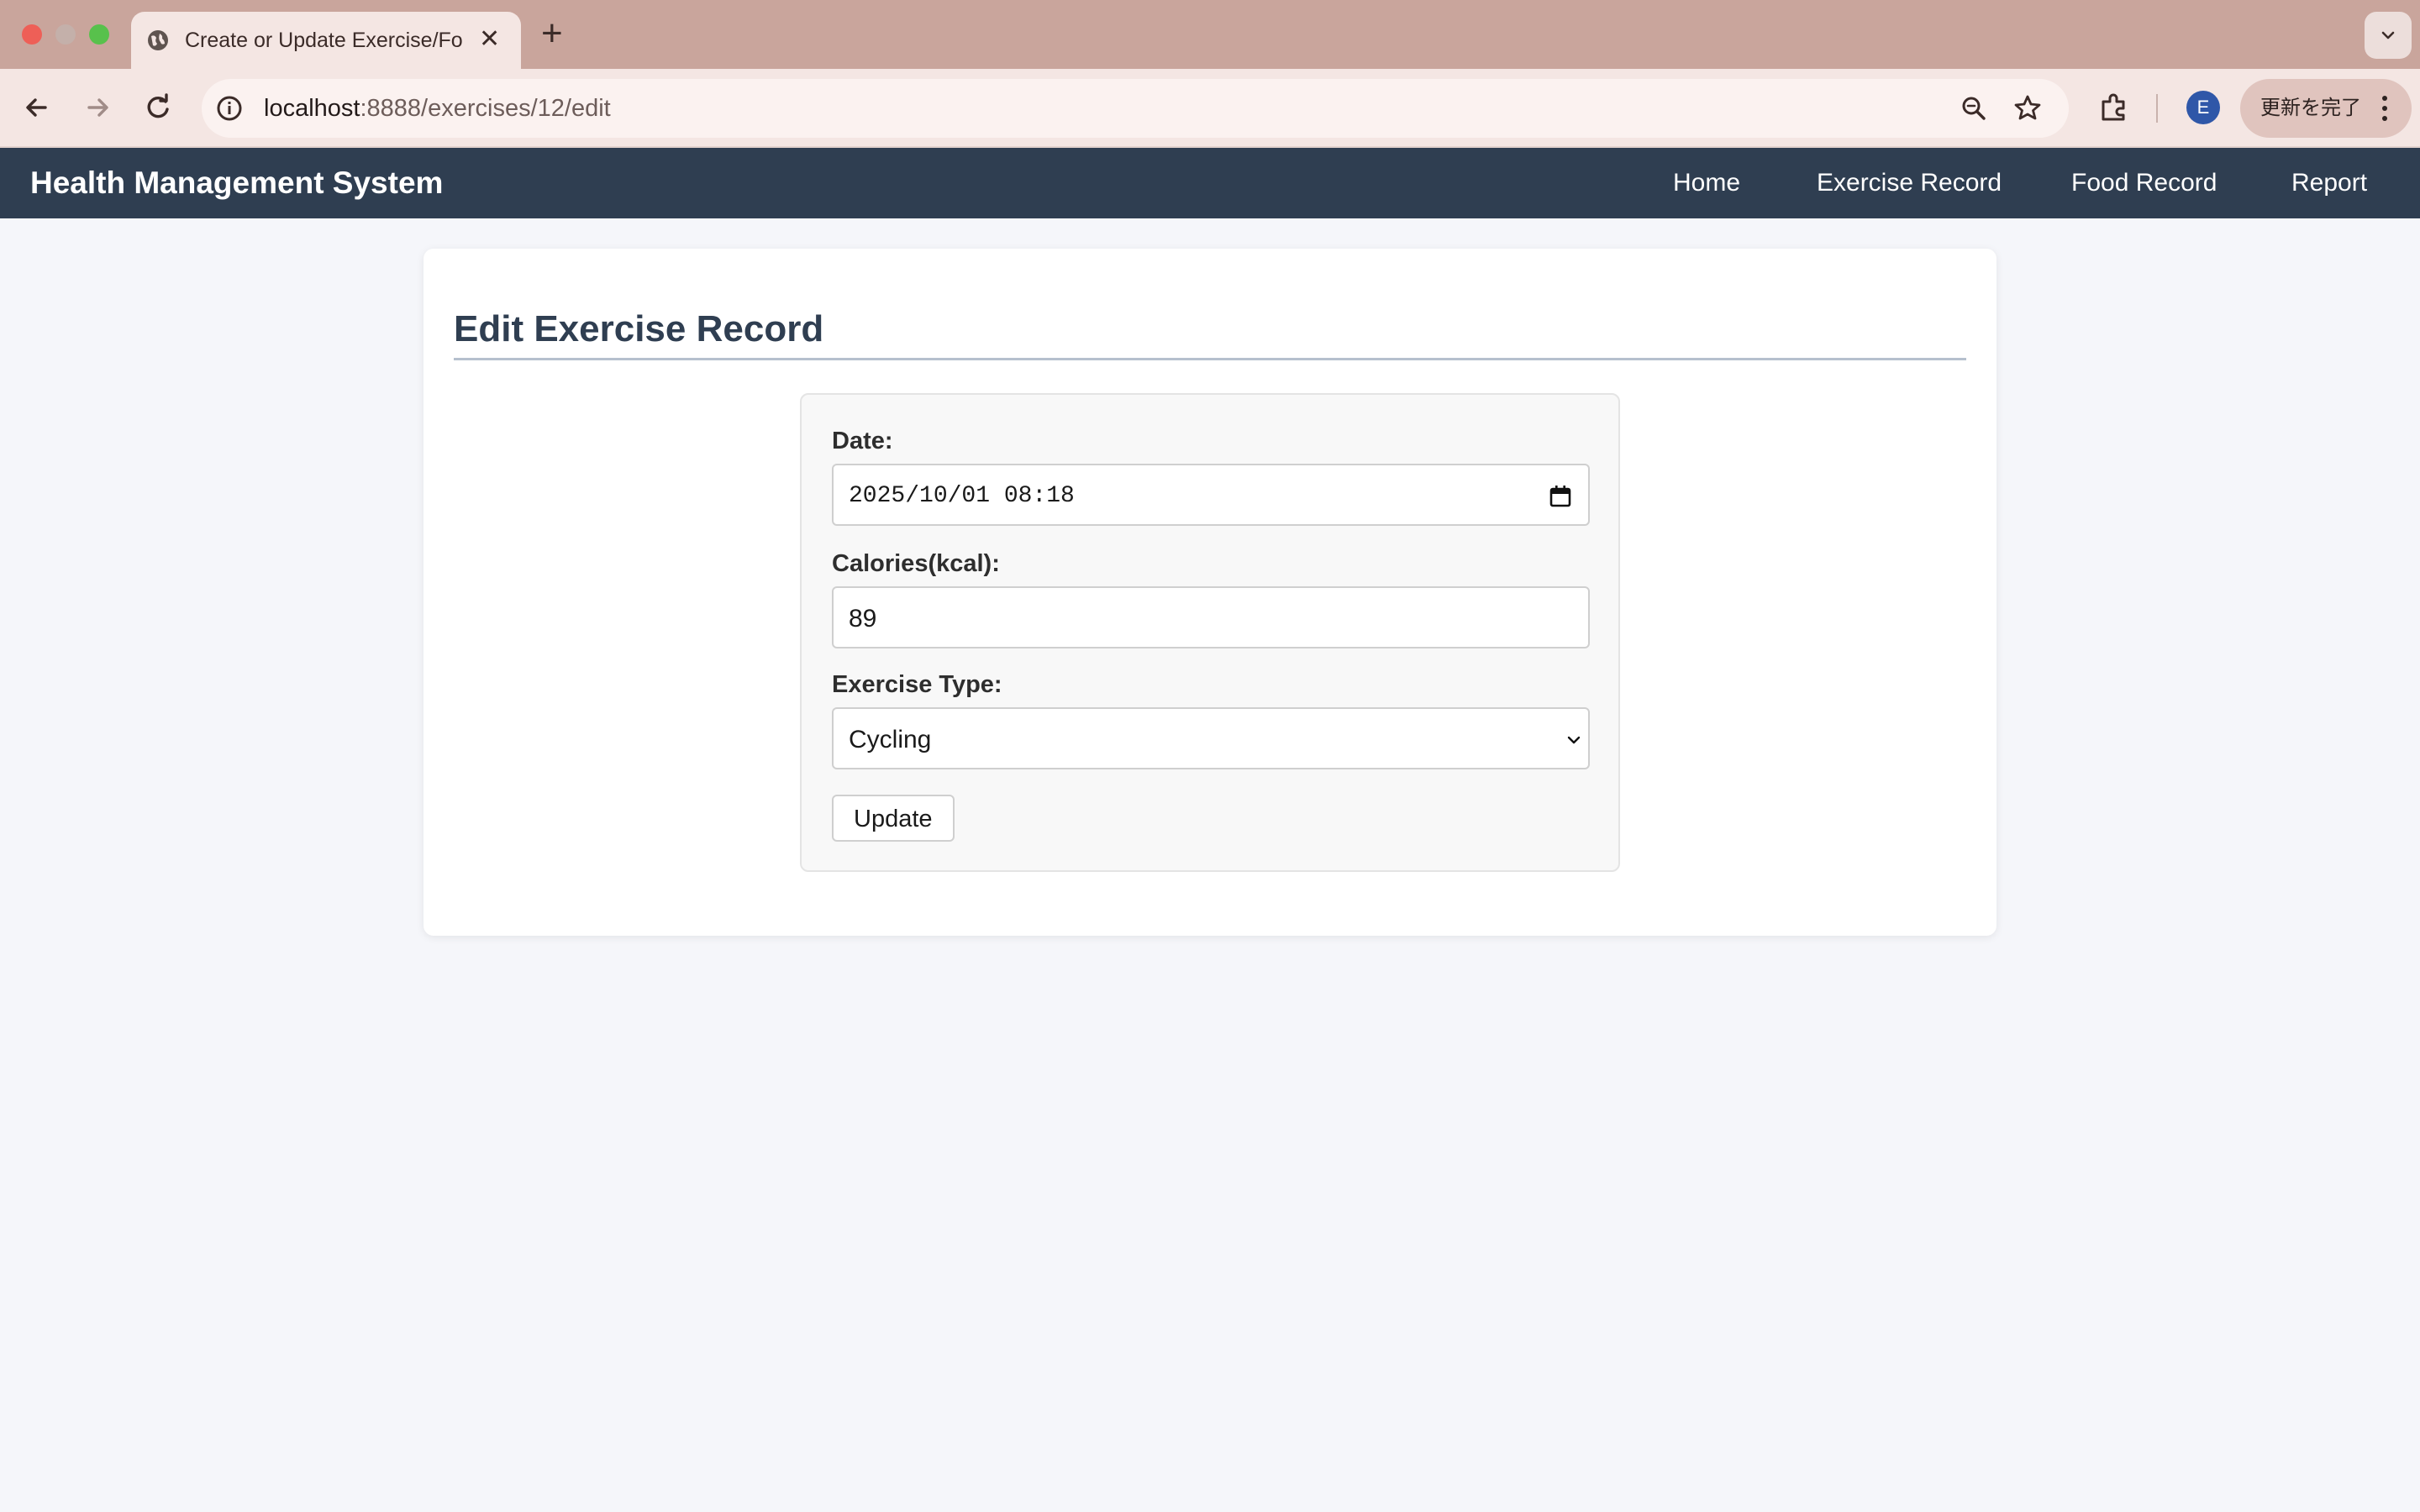 The width and height of the screenshot is (2420, 1512). I want to click on date-input: 2025/10/01 08:18, so click(1211, 495).